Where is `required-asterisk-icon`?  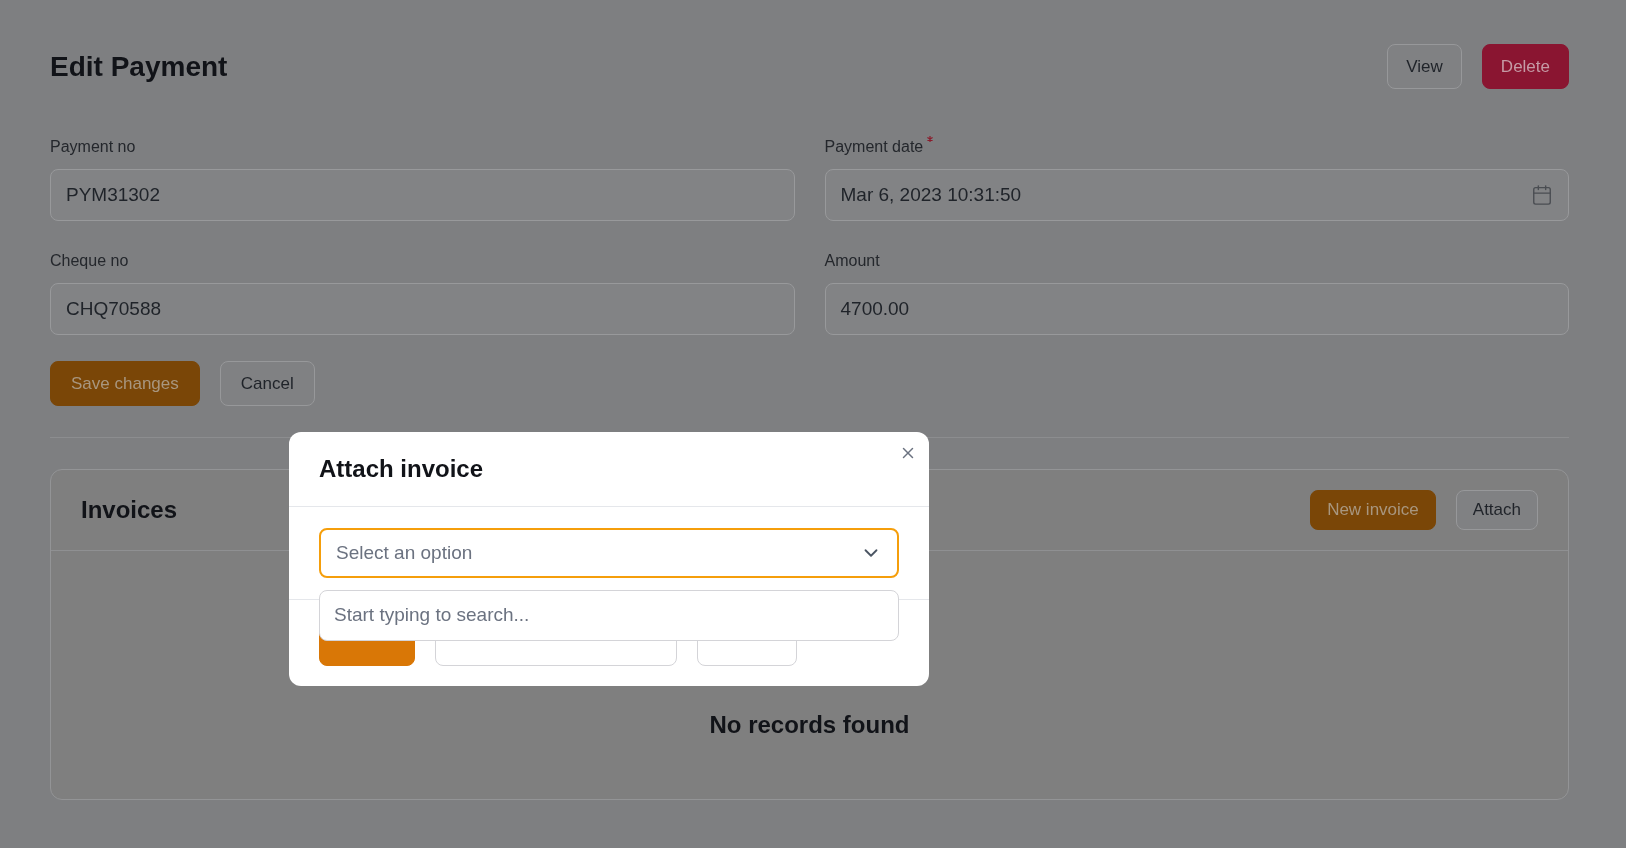 required-asterisk-icon is located at coordinates (930, 139).